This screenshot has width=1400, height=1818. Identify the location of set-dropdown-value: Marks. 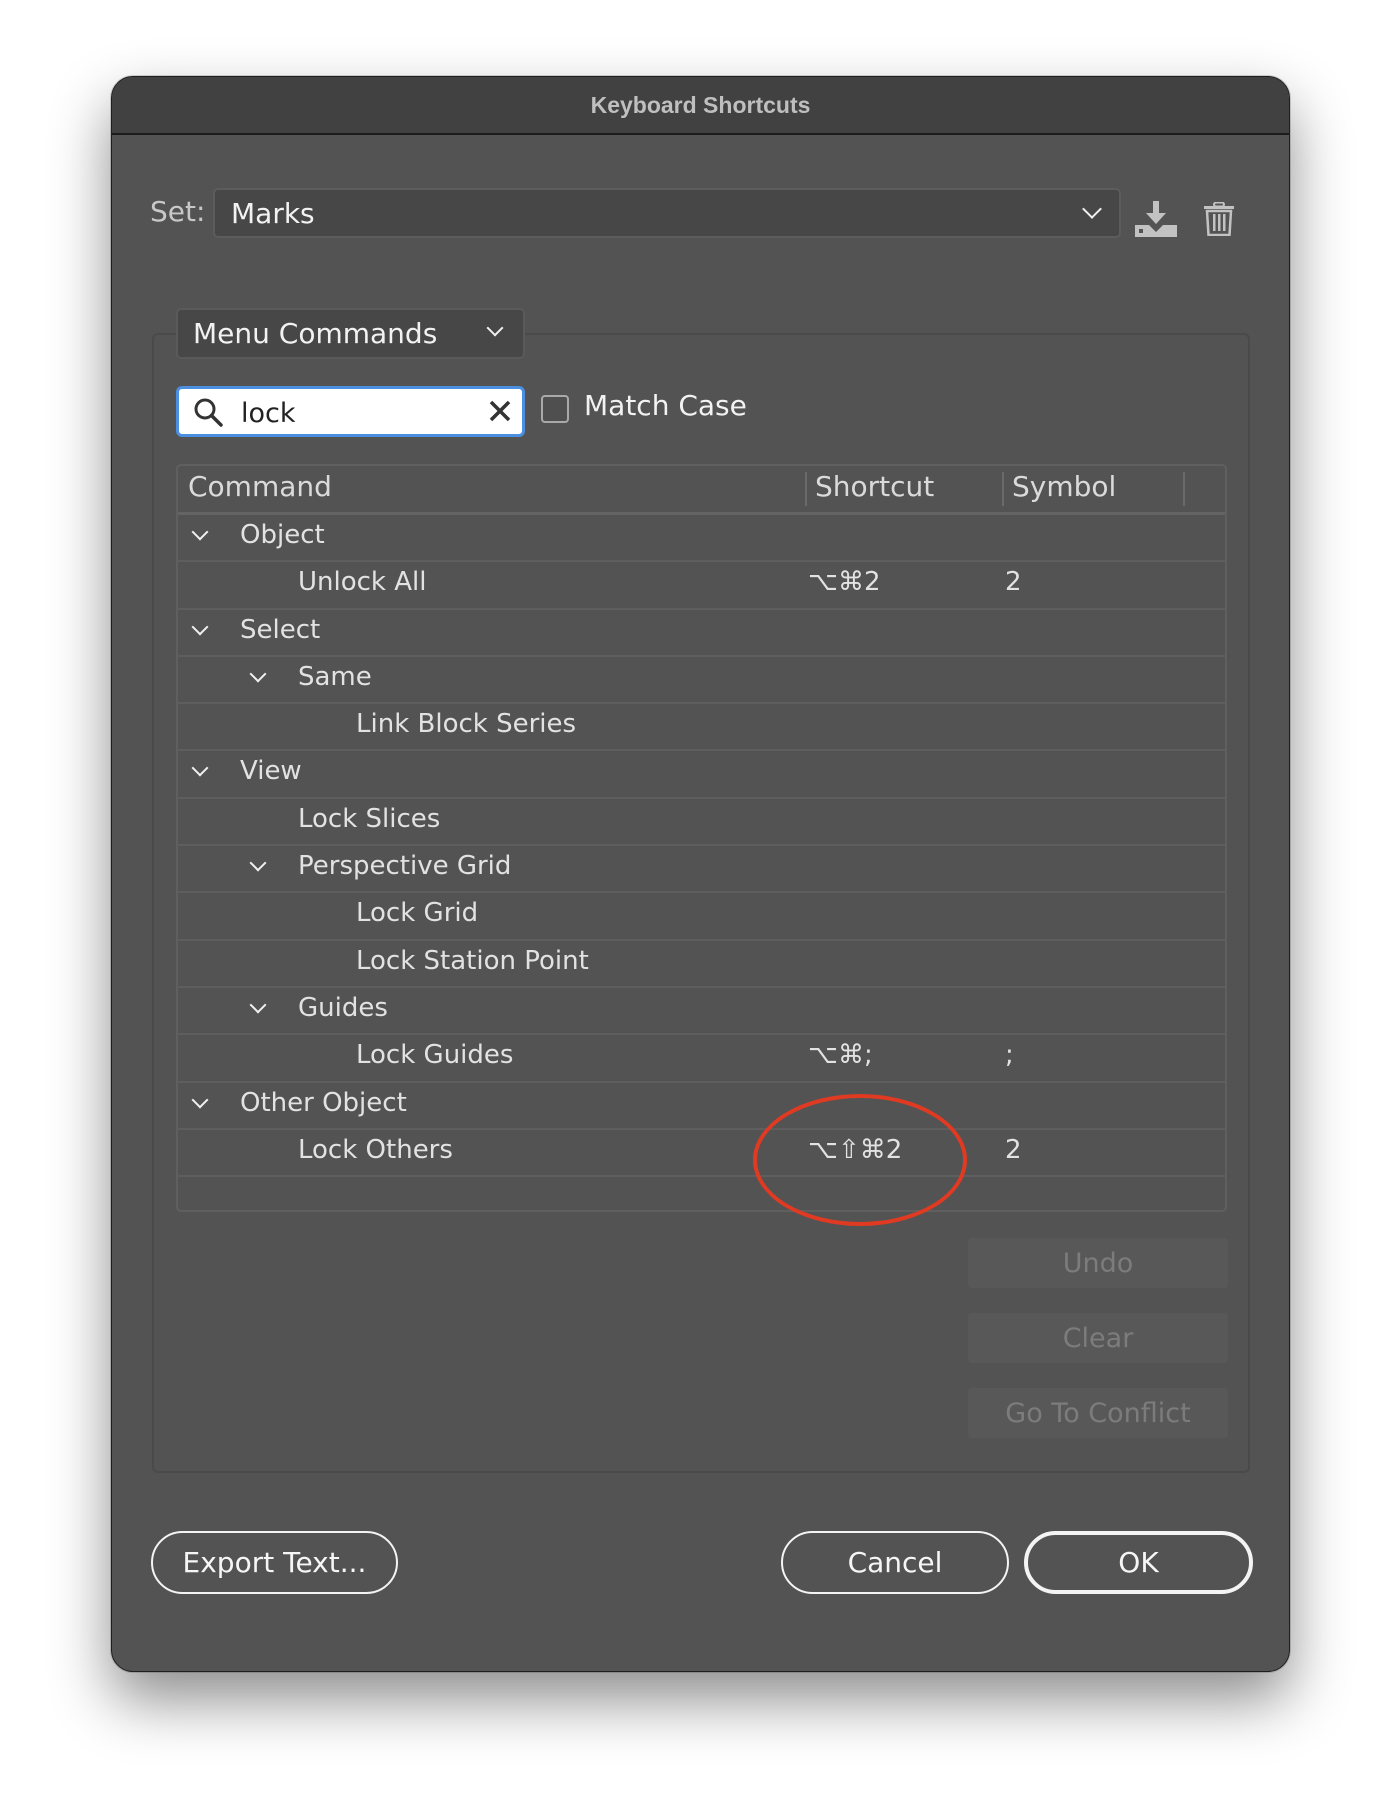
(273, 213).